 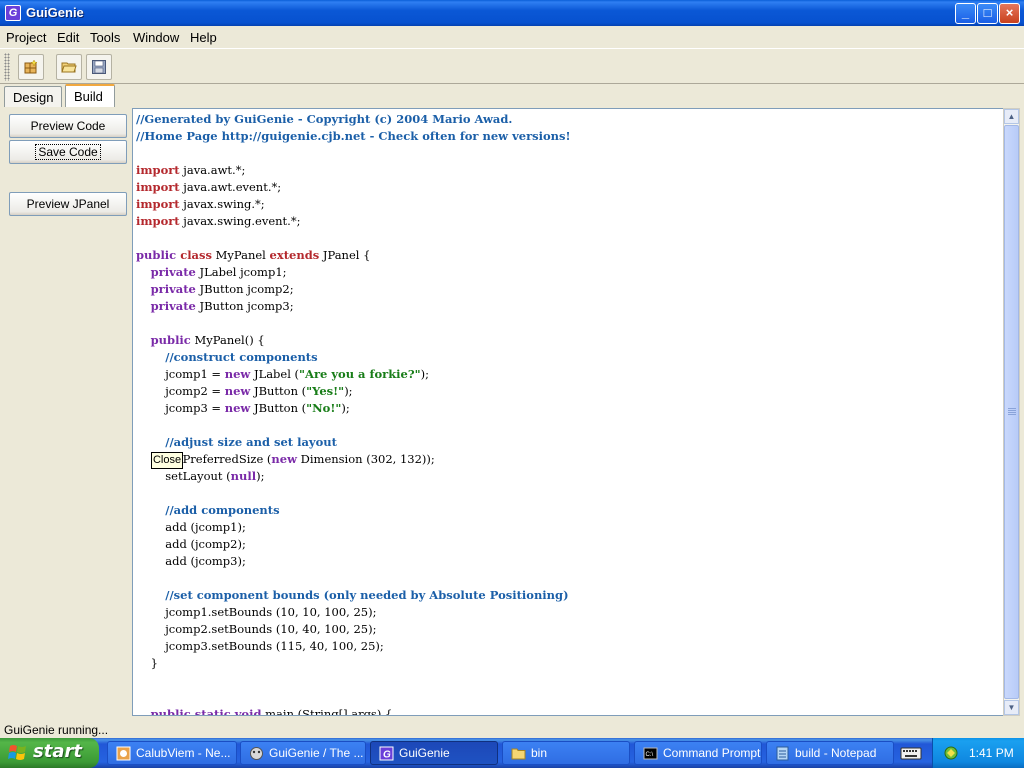 What do you see at coordinates (26, 37) in the screenshot?
I see `menu-project: Project` at bounding box center [26, 37].